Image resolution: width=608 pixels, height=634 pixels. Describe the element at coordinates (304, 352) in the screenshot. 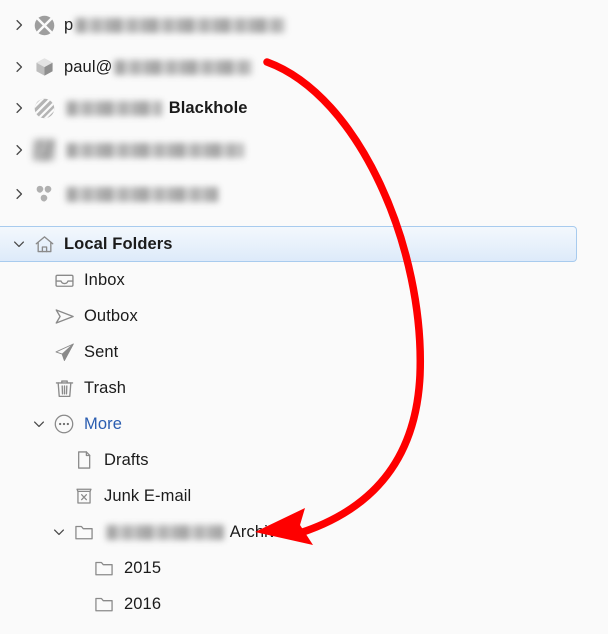

I see `tree-row-sent: Sent` at that location.